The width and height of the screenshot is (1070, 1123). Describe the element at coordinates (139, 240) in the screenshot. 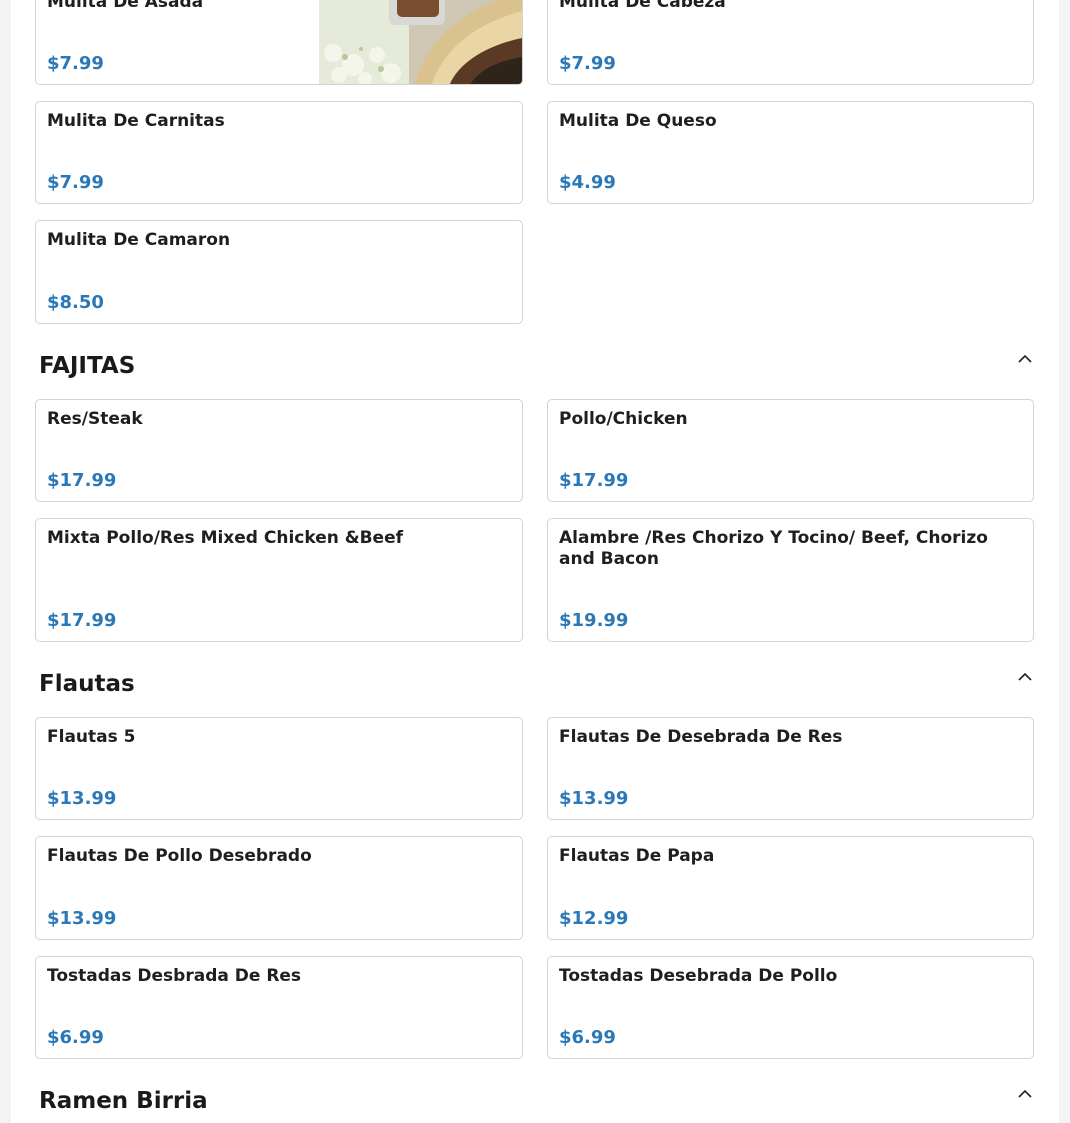

I see `item-name: Mulita De Camaron` at that location.